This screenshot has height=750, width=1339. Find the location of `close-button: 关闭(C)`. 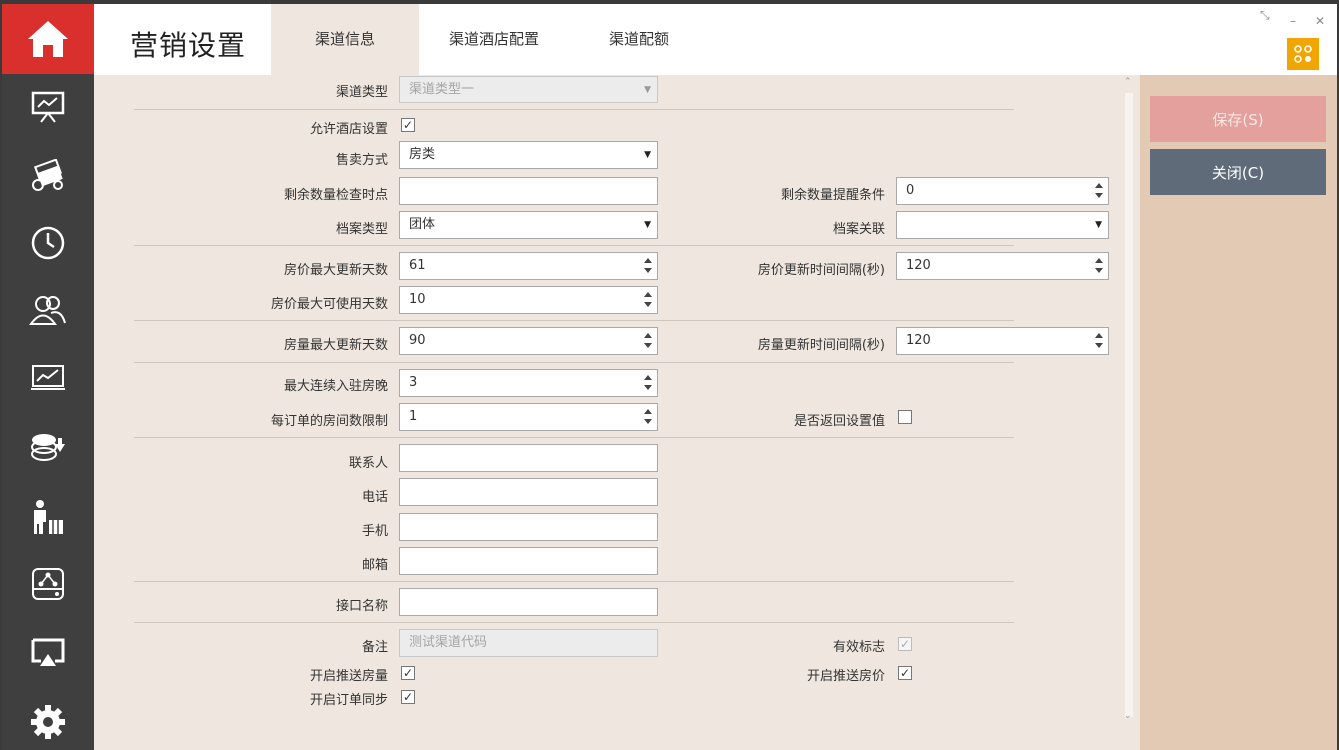

close-button: 关闭(C) is located at coordinates (1238, 172).